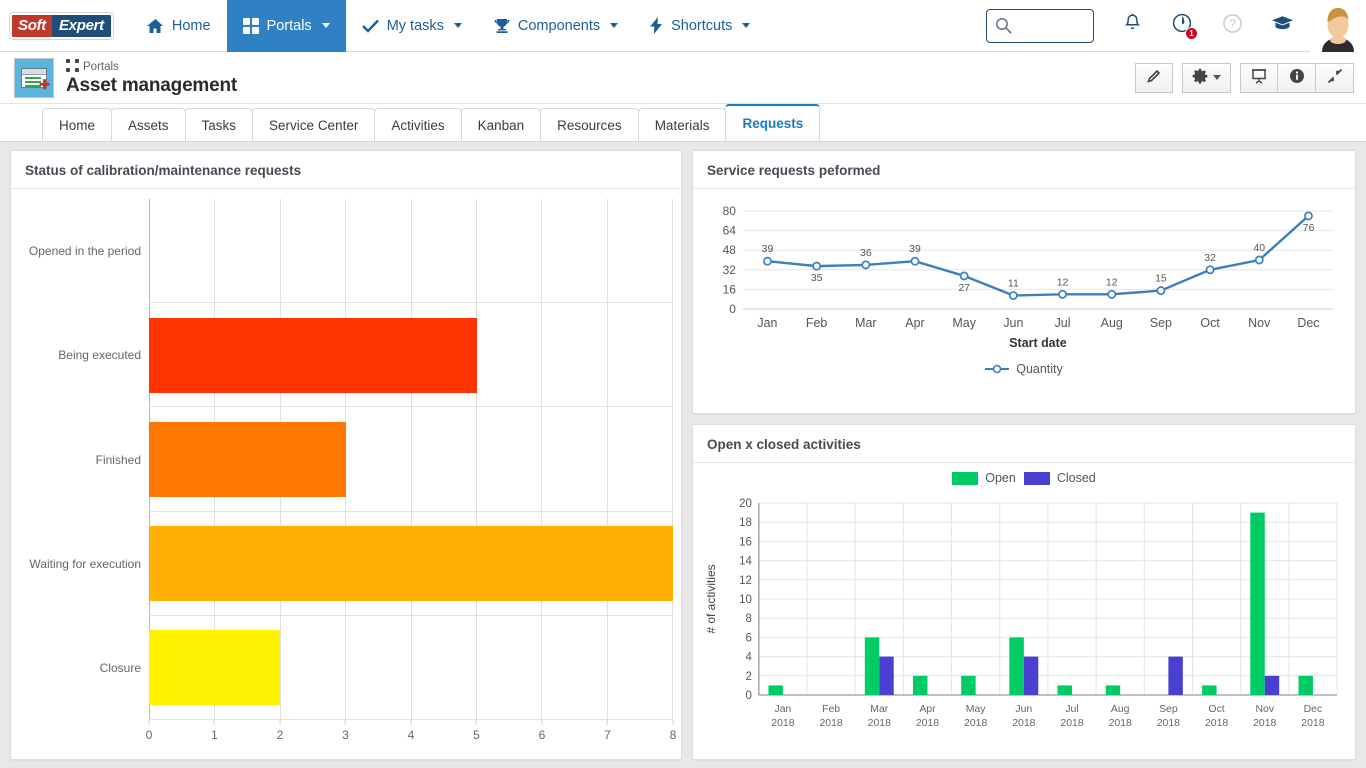 This screenshot has width=1366, height=768. I want to click on nav-item-components: Components, so click(556, 26).